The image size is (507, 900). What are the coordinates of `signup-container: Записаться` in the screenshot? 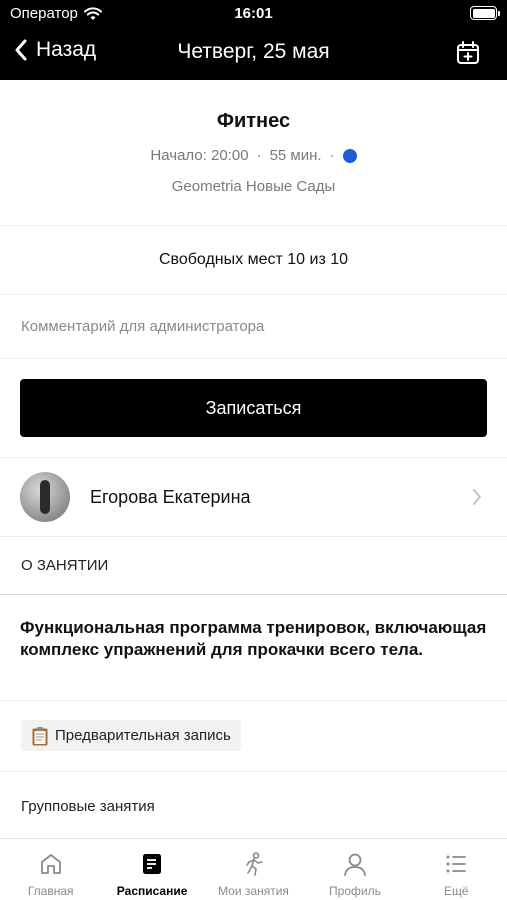 It's located at (253, 408).